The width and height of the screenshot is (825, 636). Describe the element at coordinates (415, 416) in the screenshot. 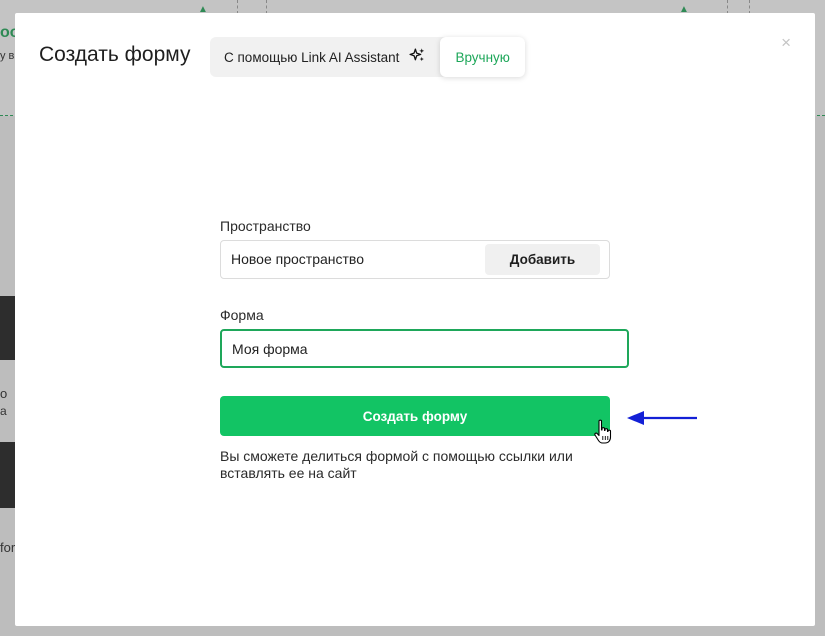

I see `create-form-button: Создать форму` at that location.